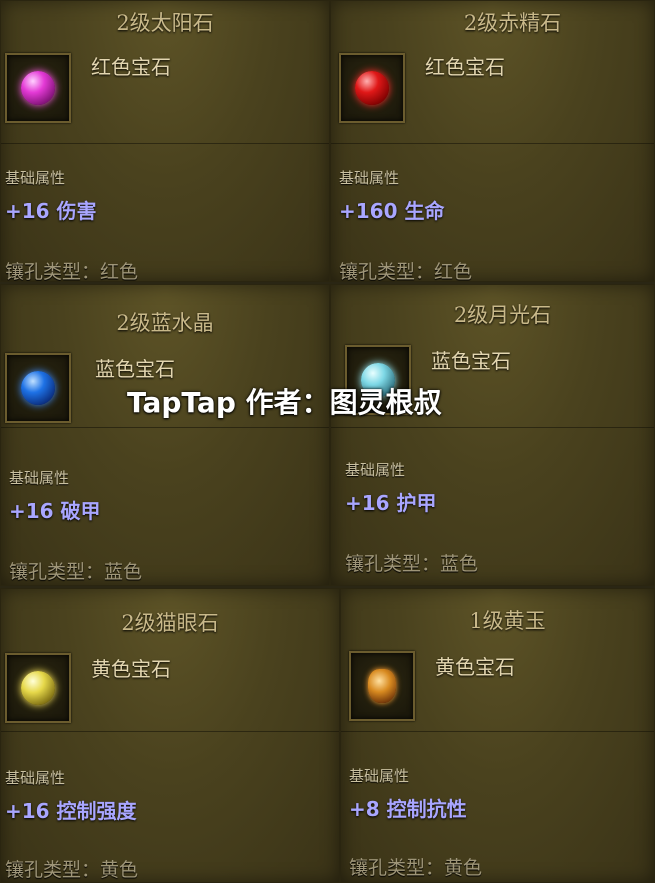 This screenshot has width=655, height=883. I want to click on pink-gem-icon, so click(38, 88).